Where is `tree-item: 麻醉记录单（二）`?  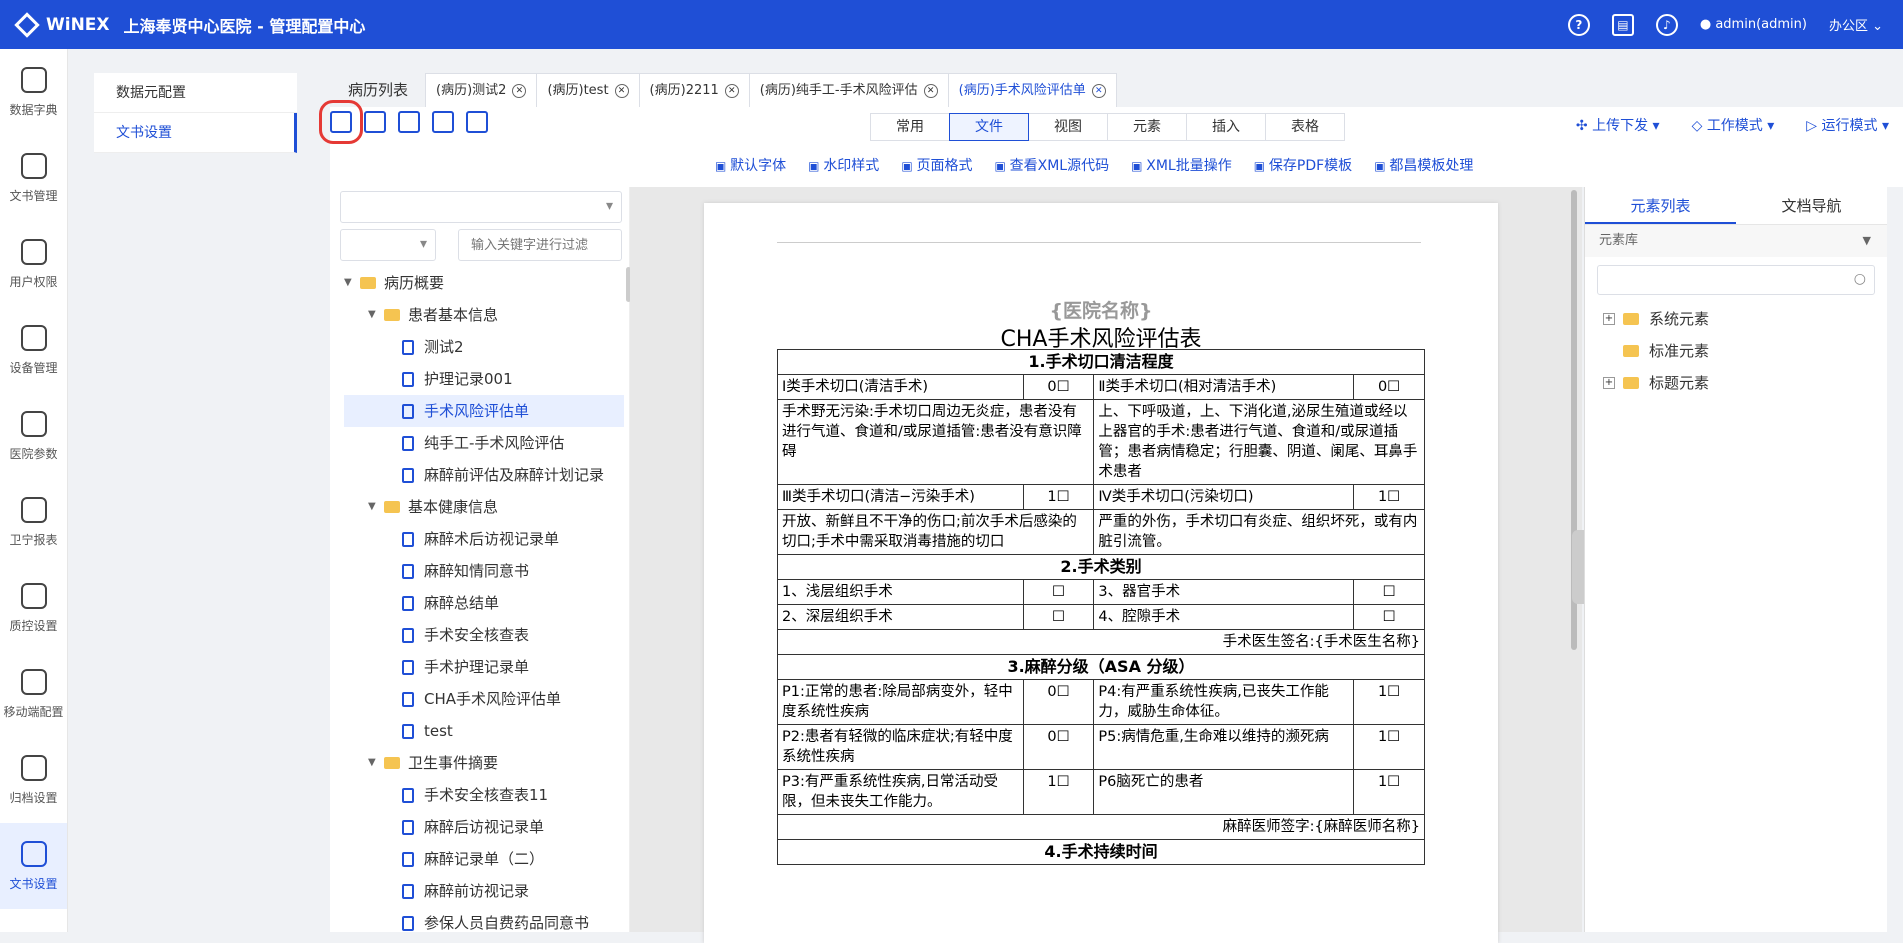
tree-item: 麻醉记录单（二） is located at coordinates (484, 859).